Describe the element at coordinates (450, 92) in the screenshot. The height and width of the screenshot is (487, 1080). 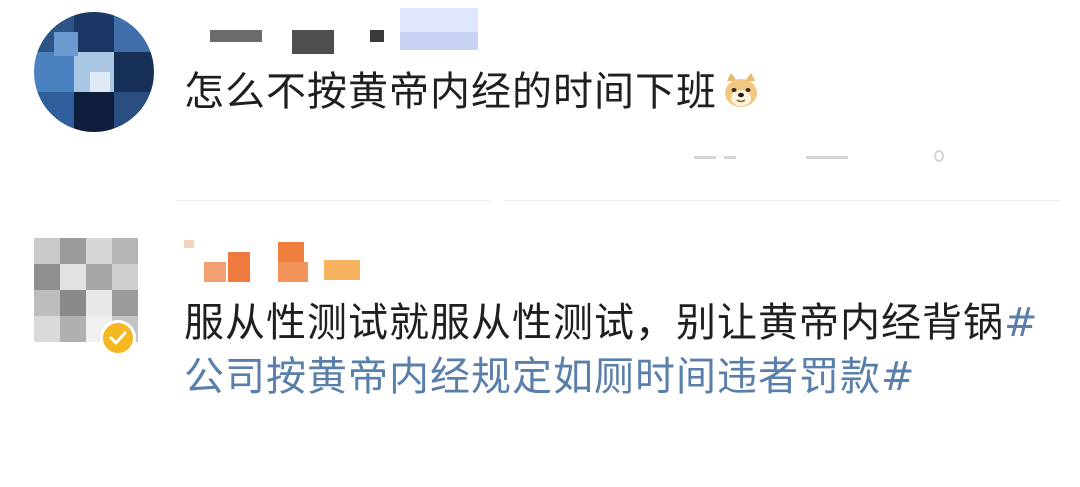
I see `comment-text-content: 怎么不按黄帝内经的时间下班` at that location.